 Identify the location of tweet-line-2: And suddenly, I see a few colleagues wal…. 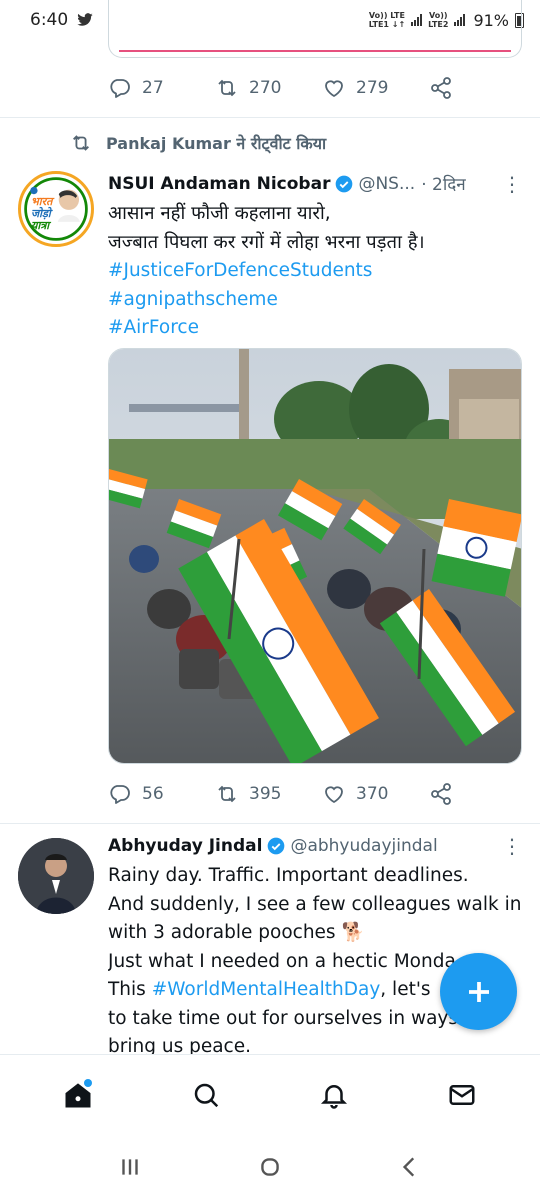
(315, 904).